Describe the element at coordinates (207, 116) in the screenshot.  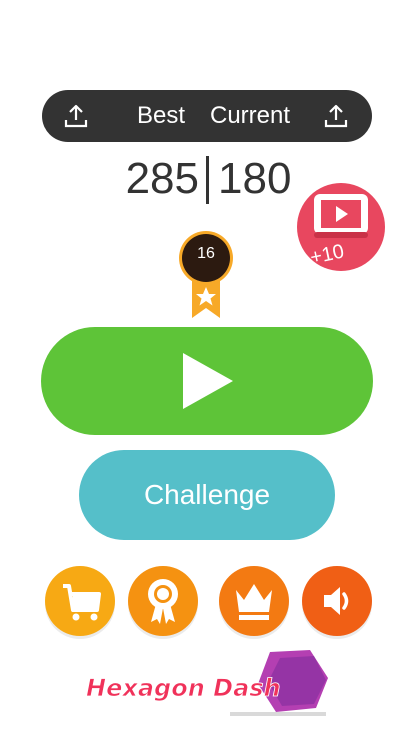
I see `score-header-bar: Best Current` at that location.